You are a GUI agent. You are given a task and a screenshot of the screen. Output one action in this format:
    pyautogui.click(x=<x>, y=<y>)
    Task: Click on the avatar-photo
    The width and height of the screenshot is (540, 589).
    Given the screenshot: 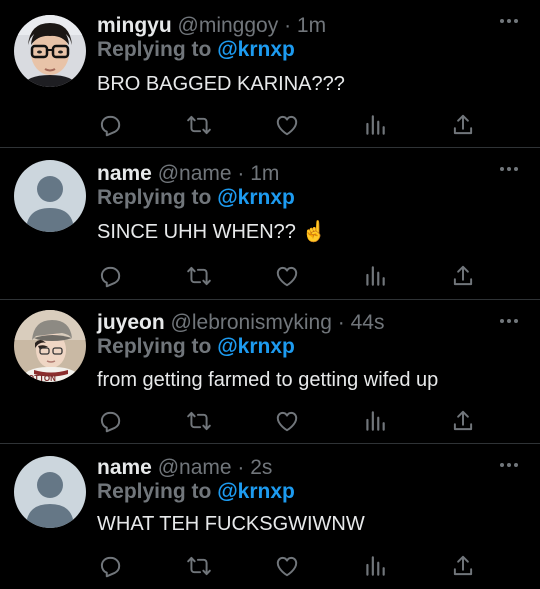 What is the action you would take?
    pyautogui.click(x=50, y=51)
    